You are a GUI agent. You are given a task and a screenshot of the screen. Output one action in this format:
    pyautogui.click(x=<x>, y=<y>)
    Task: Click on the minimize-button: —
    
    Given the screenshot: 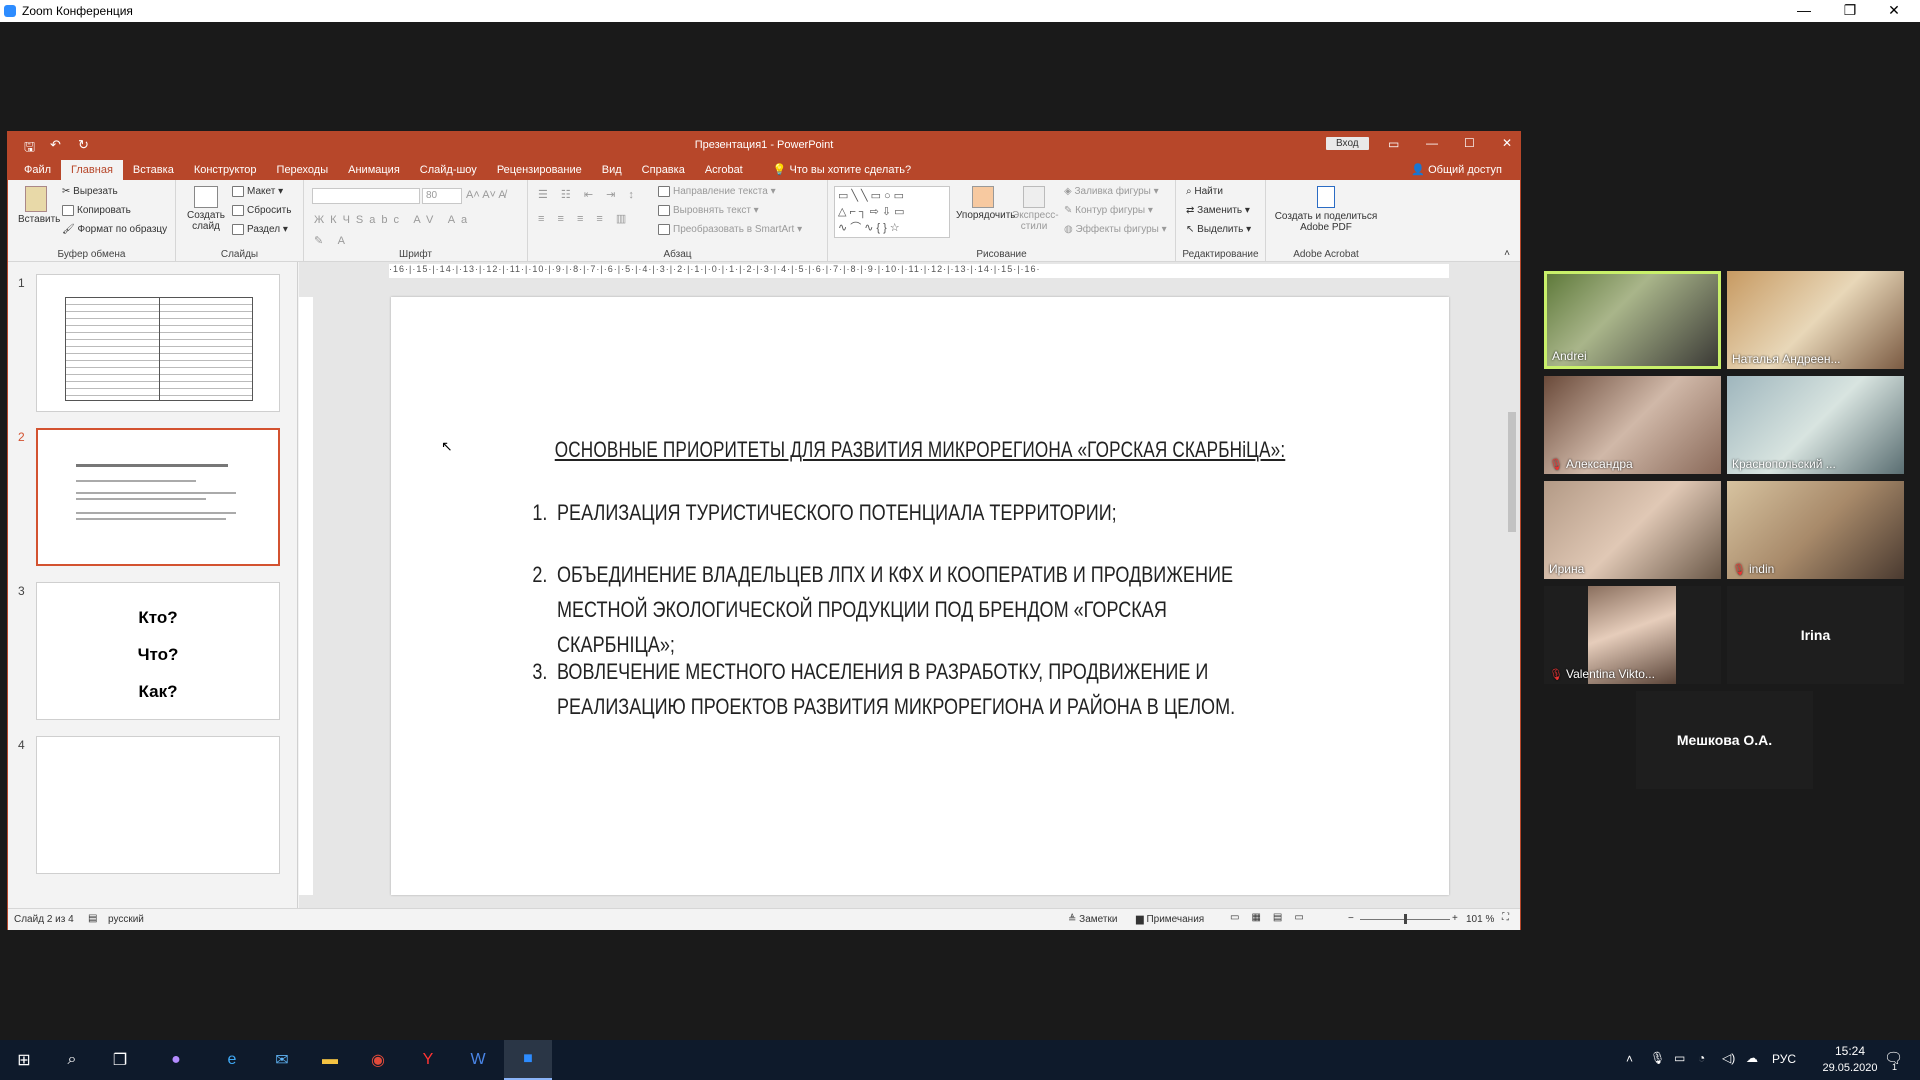 What is the action you would take?
    pyautogui.click(x=1804, y=11)
    